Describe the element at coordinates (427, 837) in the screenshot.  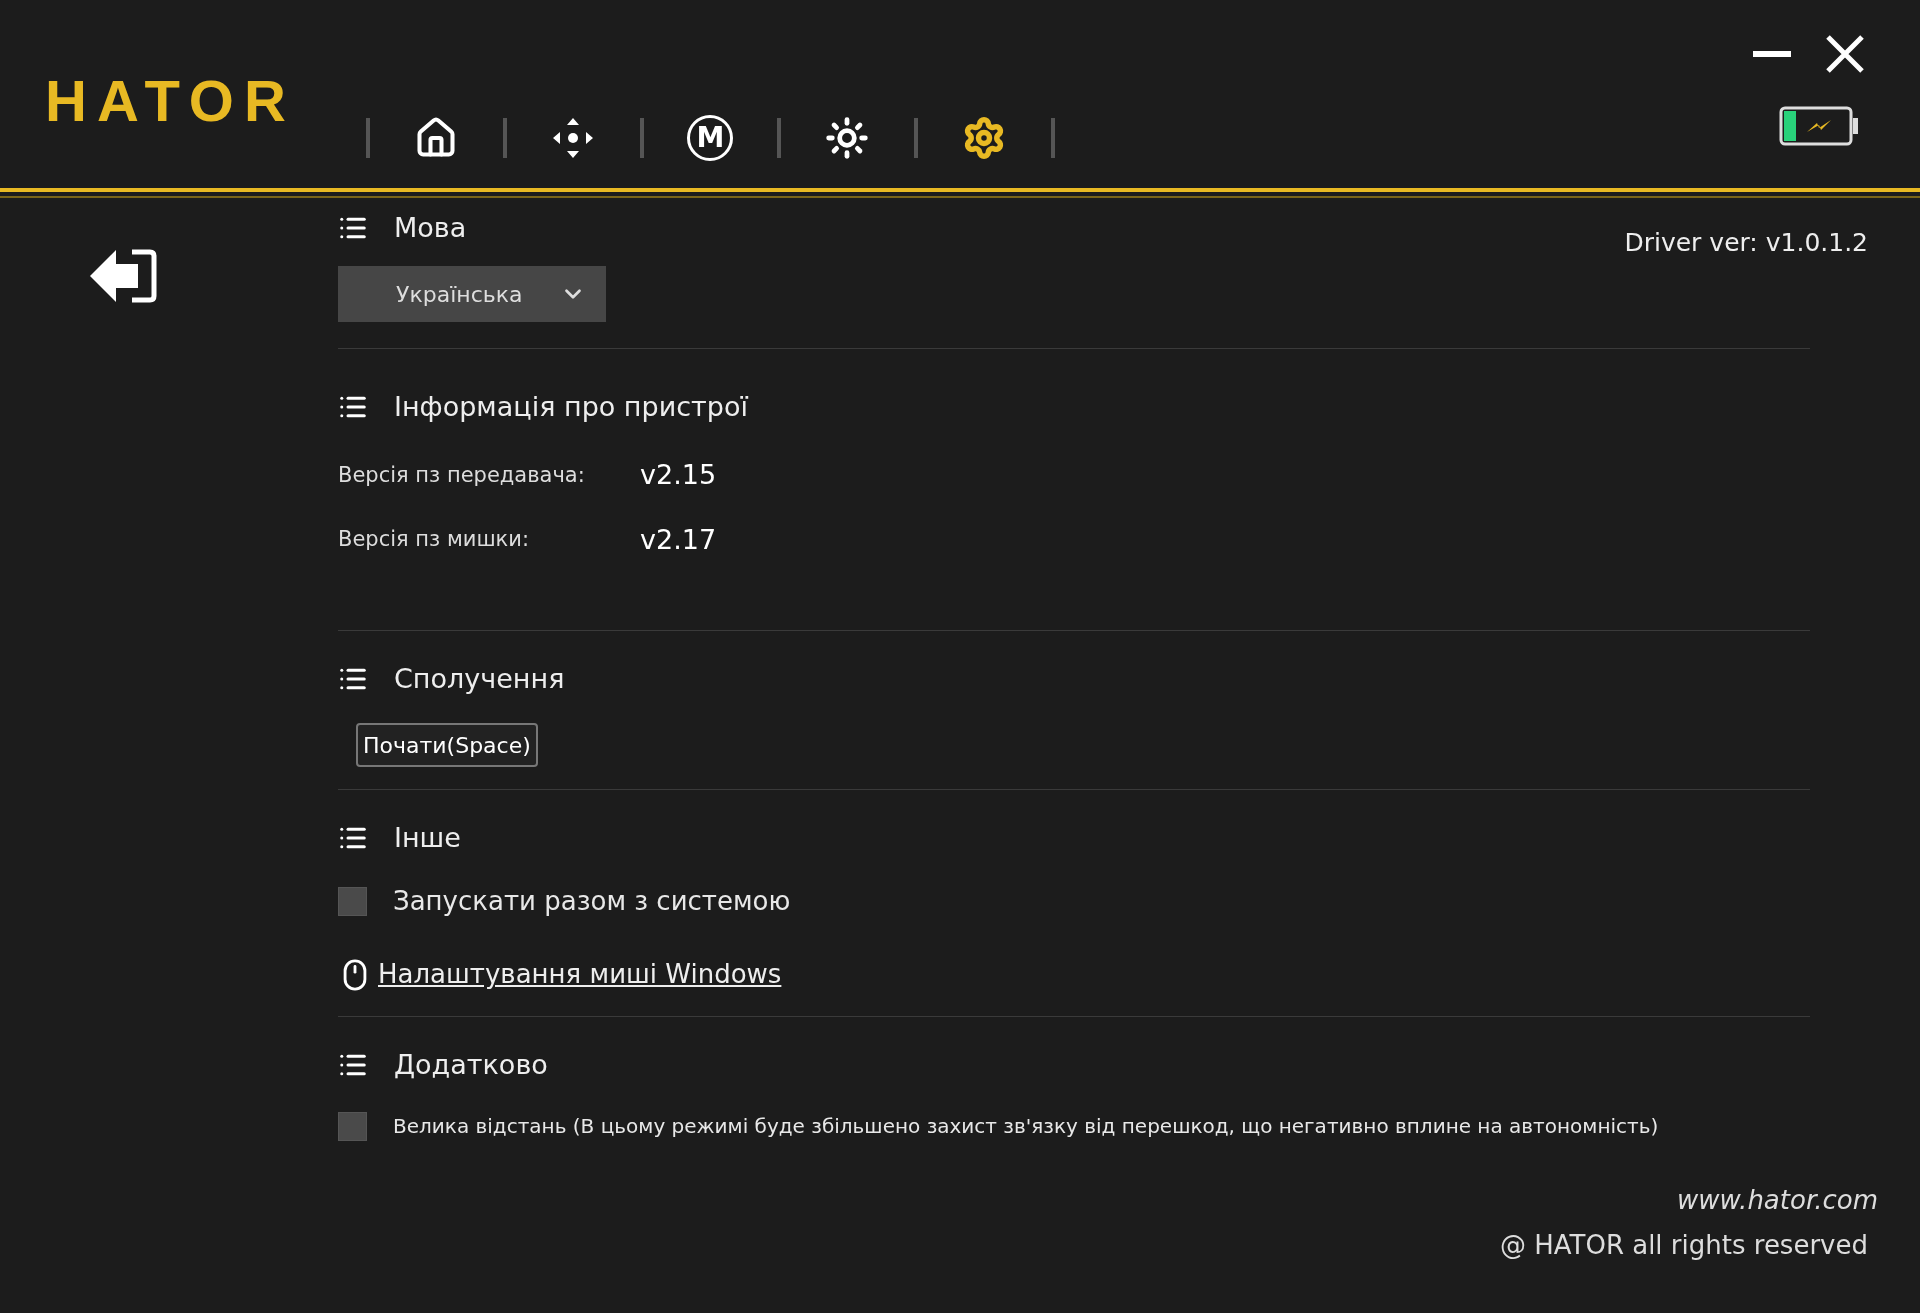
I see `section-title: Інше` at that location.